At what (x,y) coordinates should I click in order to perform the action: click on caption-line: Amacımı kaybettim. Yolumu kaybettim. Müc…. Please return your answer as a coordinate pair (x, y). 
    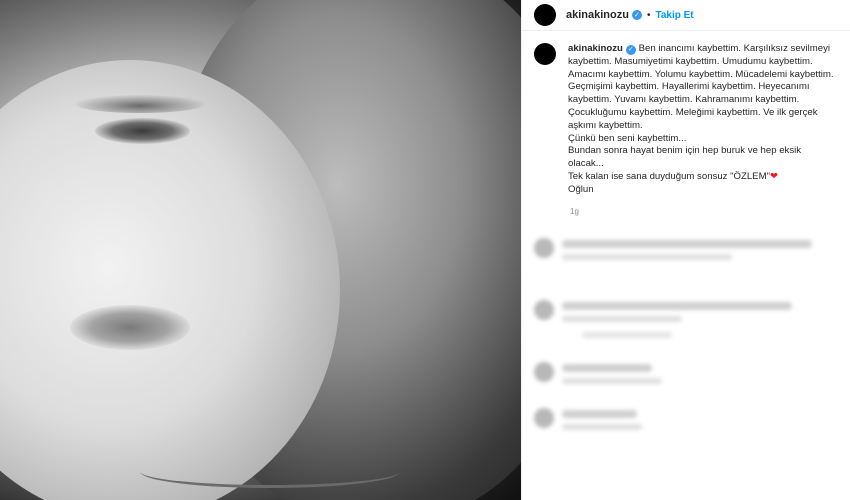
    Looking at the image, I should click on (701, 74).